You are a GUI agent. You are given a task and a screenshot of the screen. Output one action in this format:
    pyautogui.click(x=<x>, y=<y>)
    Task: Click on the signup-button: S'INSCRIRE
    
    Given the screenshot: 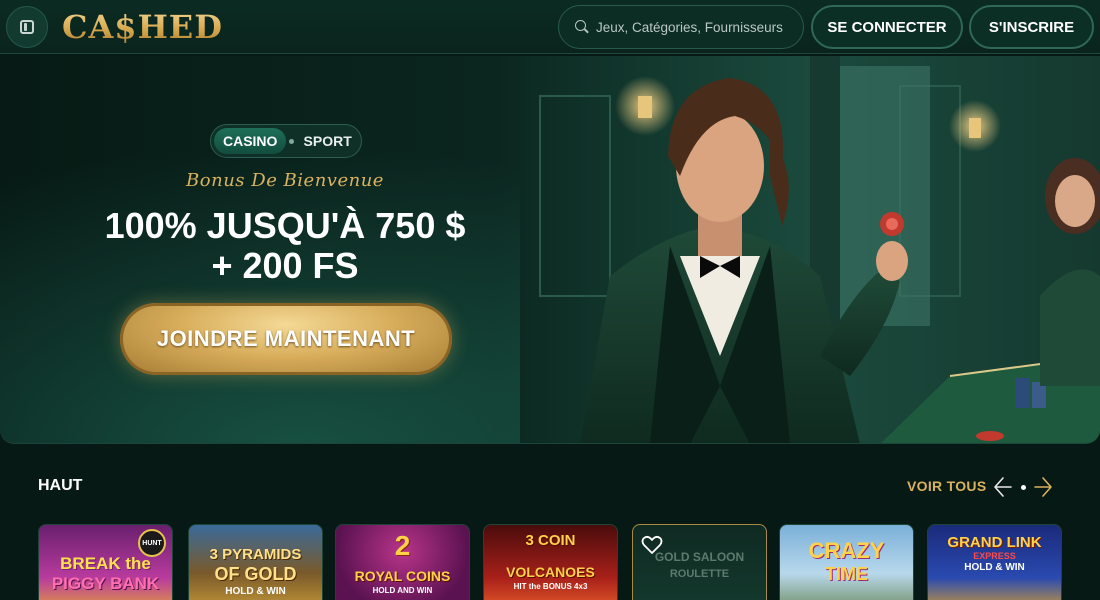 What is the action you would take?
    pyautogui.click(x=1031, y=27)
    